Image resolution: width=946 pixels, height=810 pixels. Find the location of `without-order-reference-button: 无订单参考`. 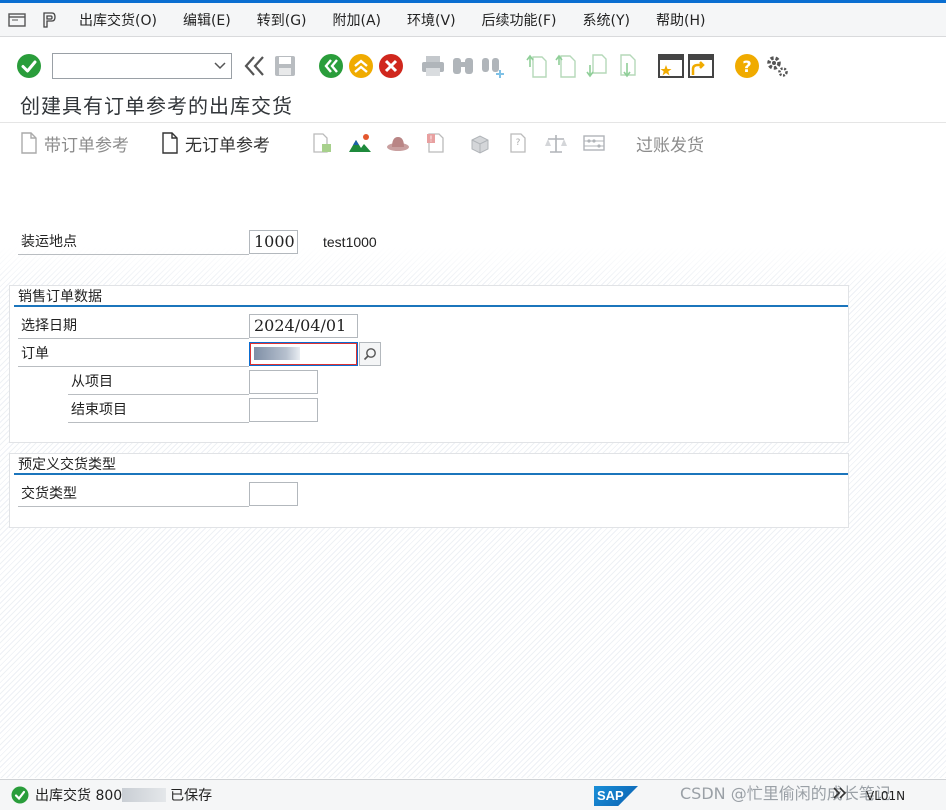

without-order-reference-button: 无订单参考 is located at coordinates (215, 143).